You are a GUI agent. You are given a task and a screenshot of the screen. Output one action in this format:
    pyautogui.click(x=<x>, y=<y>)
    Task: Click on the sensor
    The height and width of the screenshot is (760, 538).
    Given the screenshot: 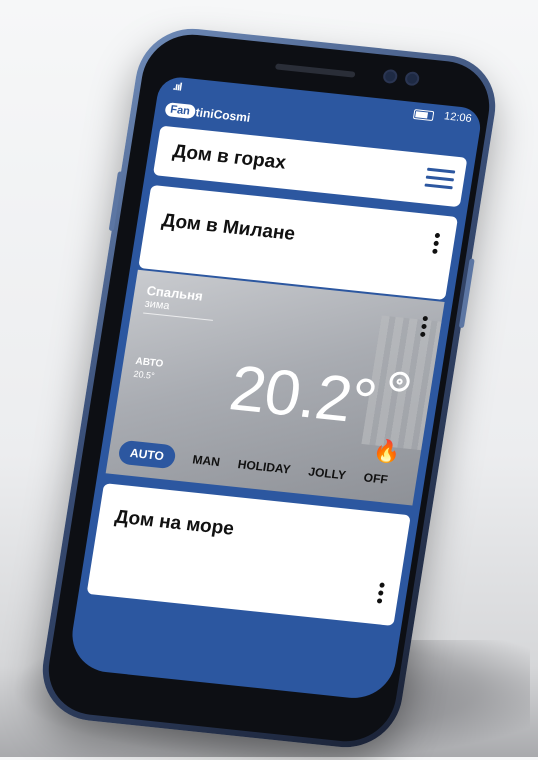 What is the action you would take?
    pyautogui.click(x=412, y=79)
    